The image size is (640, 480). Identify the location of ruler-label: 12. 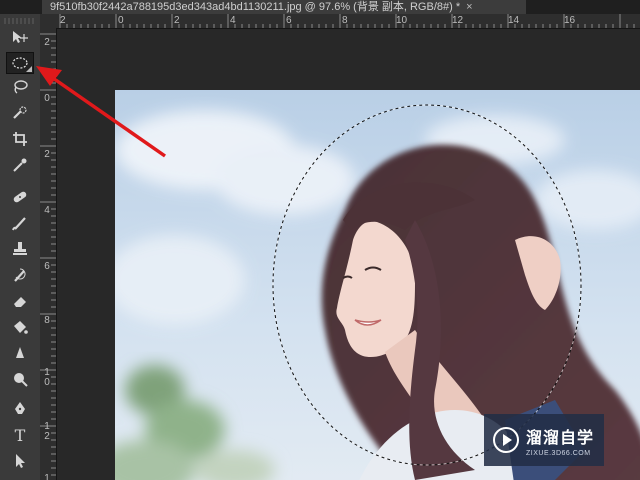
(458, 20).